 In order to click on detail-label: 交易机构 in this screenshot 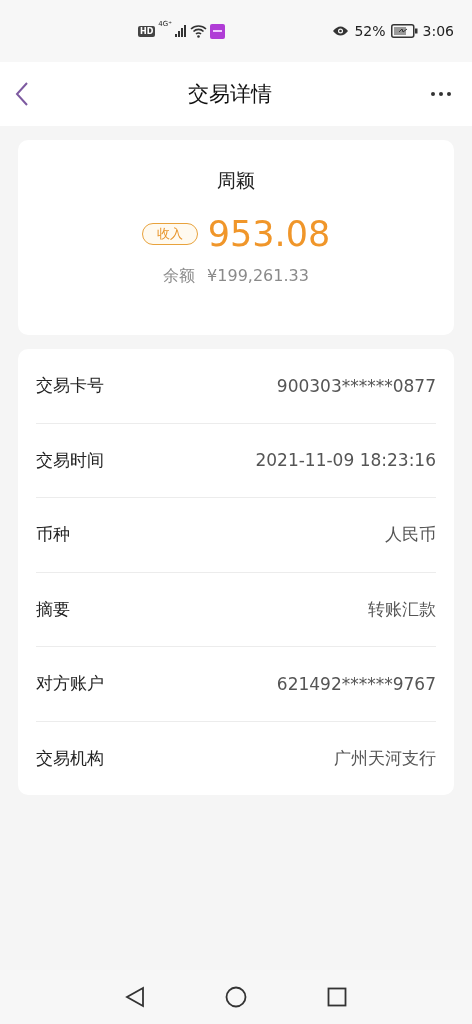, I will do `click(70, 758)`.